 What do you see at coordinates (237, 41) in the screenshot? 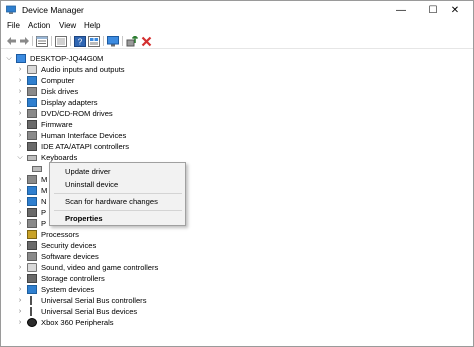
I see `toolbar: ?` at bounding box center [237, 41].